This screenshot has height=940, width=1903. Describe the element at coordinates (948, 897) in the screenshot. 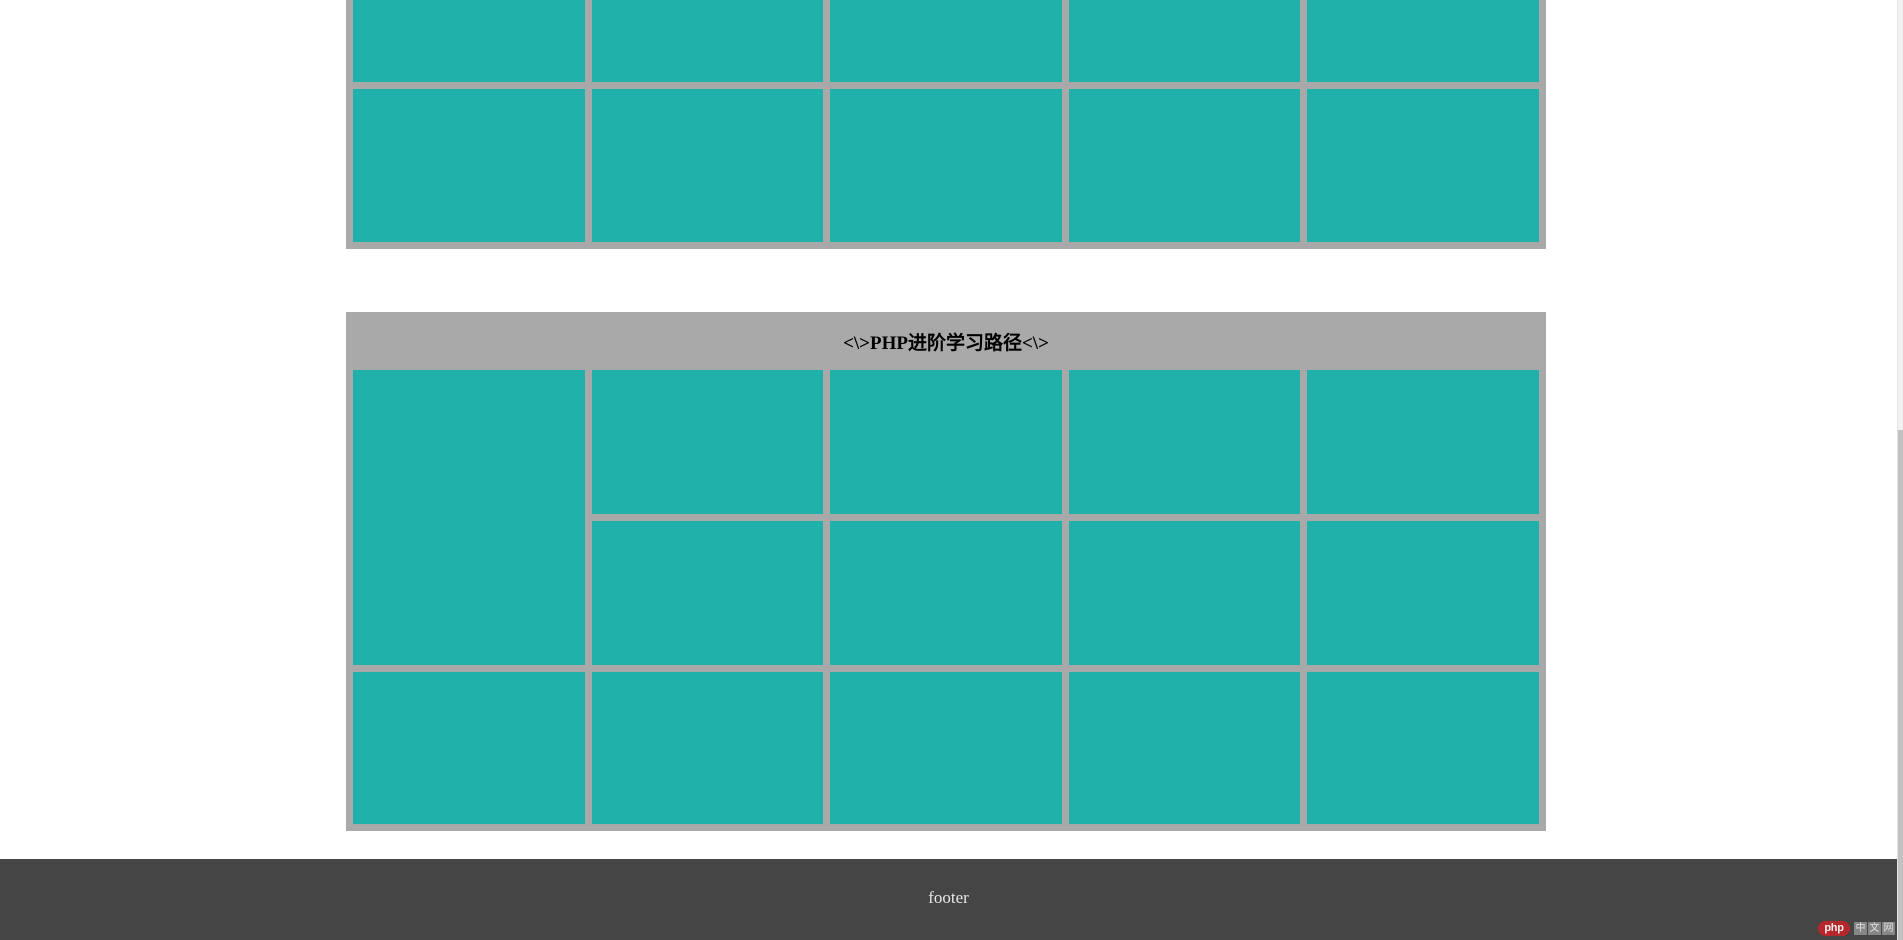

I see `footer-label: footer` at that location.